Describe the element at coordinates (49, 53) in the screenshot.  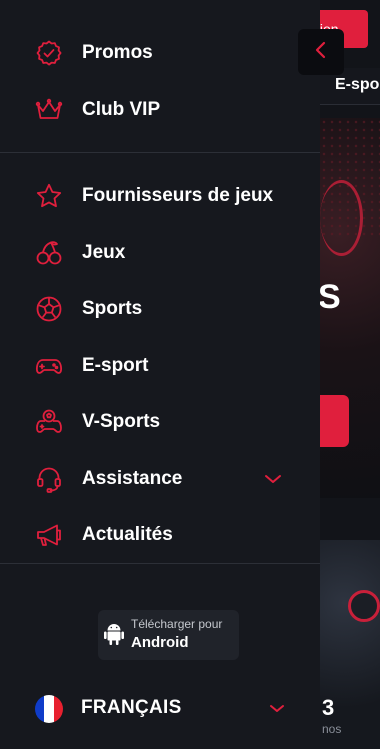
I see `badge-percent-icon` at that location.